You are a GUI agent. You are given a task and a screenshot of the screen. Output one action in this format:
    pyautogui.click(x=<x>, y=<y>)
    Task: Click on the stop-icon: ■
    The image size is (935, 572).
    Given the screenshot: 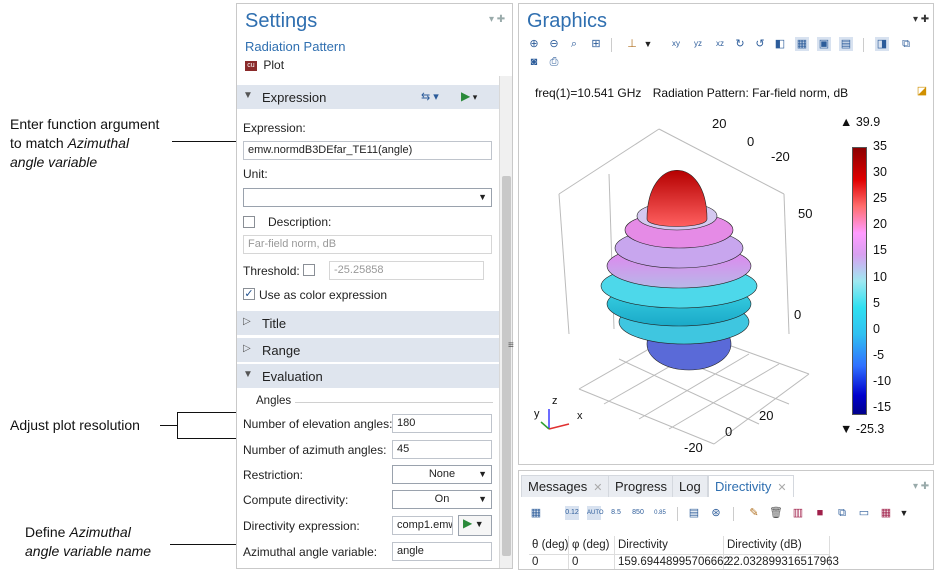 What is the action you would take?
    pyautogui.click(x=820, y=513)
    